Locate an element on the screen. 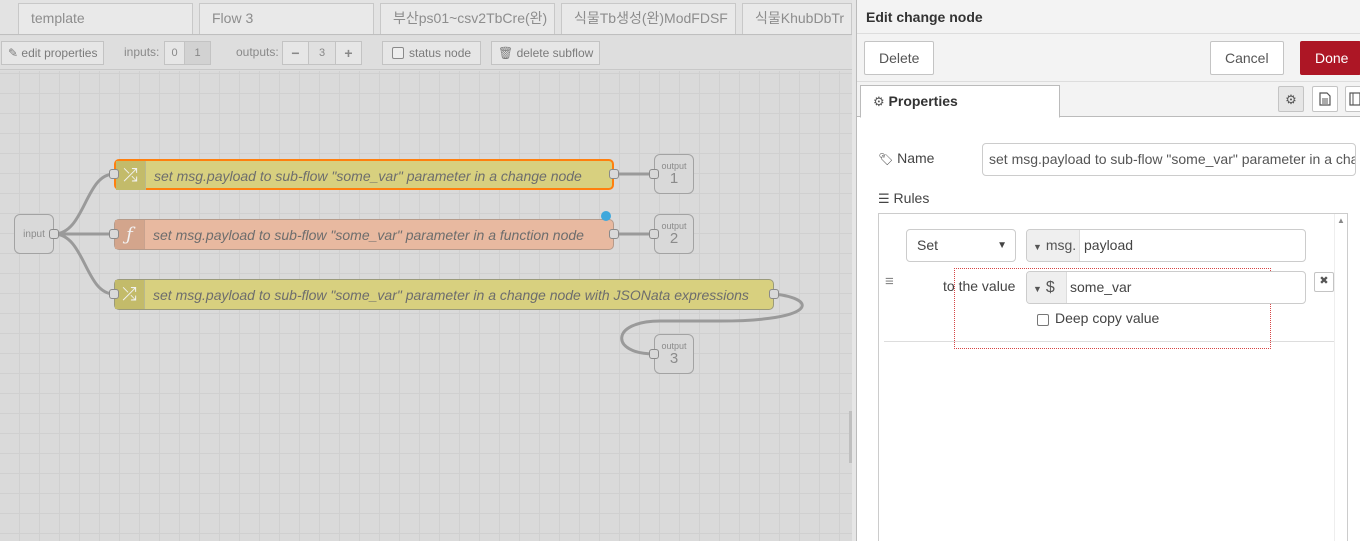  subflow-output-2: output 2 is located at coordinates (674, 234).